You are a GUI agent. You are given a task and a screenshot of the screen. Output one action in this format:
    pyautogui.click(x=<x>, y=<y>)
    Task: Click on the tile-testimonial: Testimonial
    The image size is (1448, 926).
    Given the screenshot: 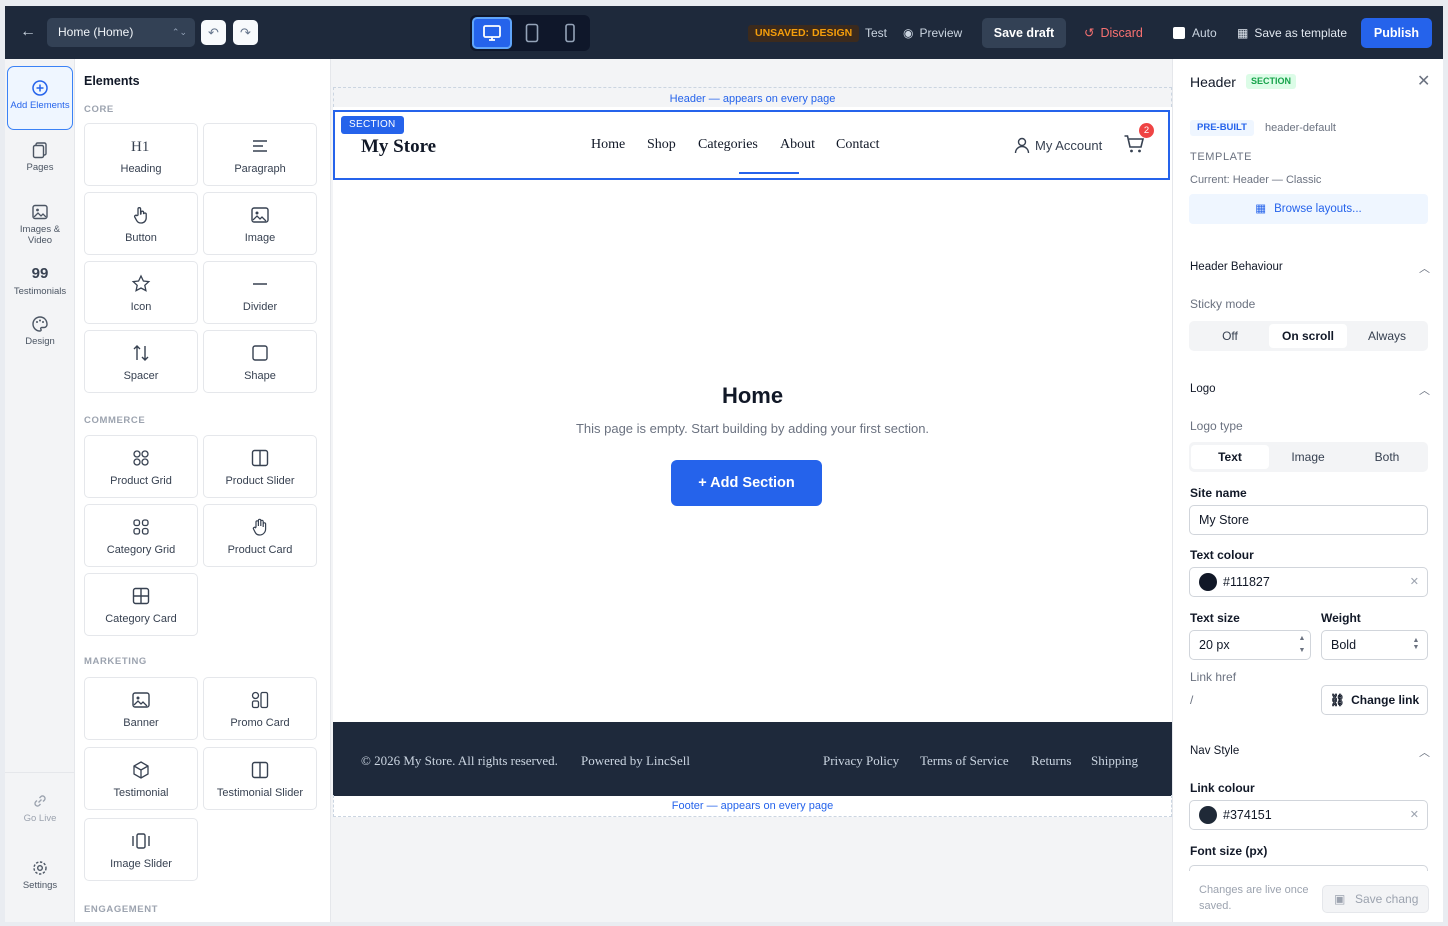 What is the action you would take?
    pyautogui.click(x=141, y=778)
    